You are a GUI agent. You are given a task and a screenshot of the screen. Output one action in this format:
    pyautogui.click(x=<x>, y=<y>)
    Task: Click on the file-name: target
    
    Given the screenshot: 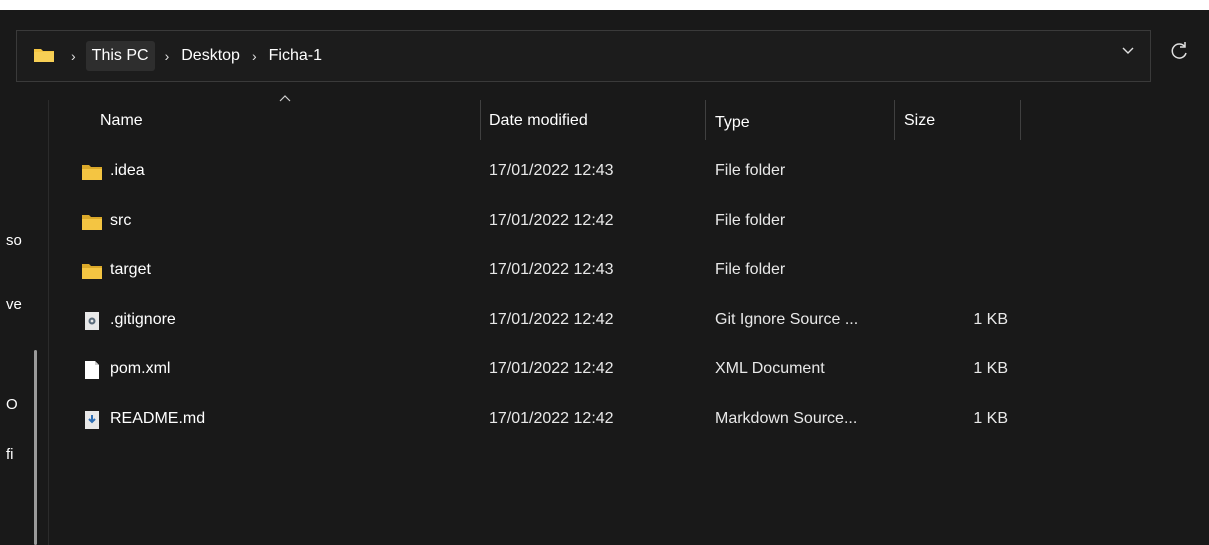 What is the action you would take?
    pyautogui.click(x=130, y=270)
    